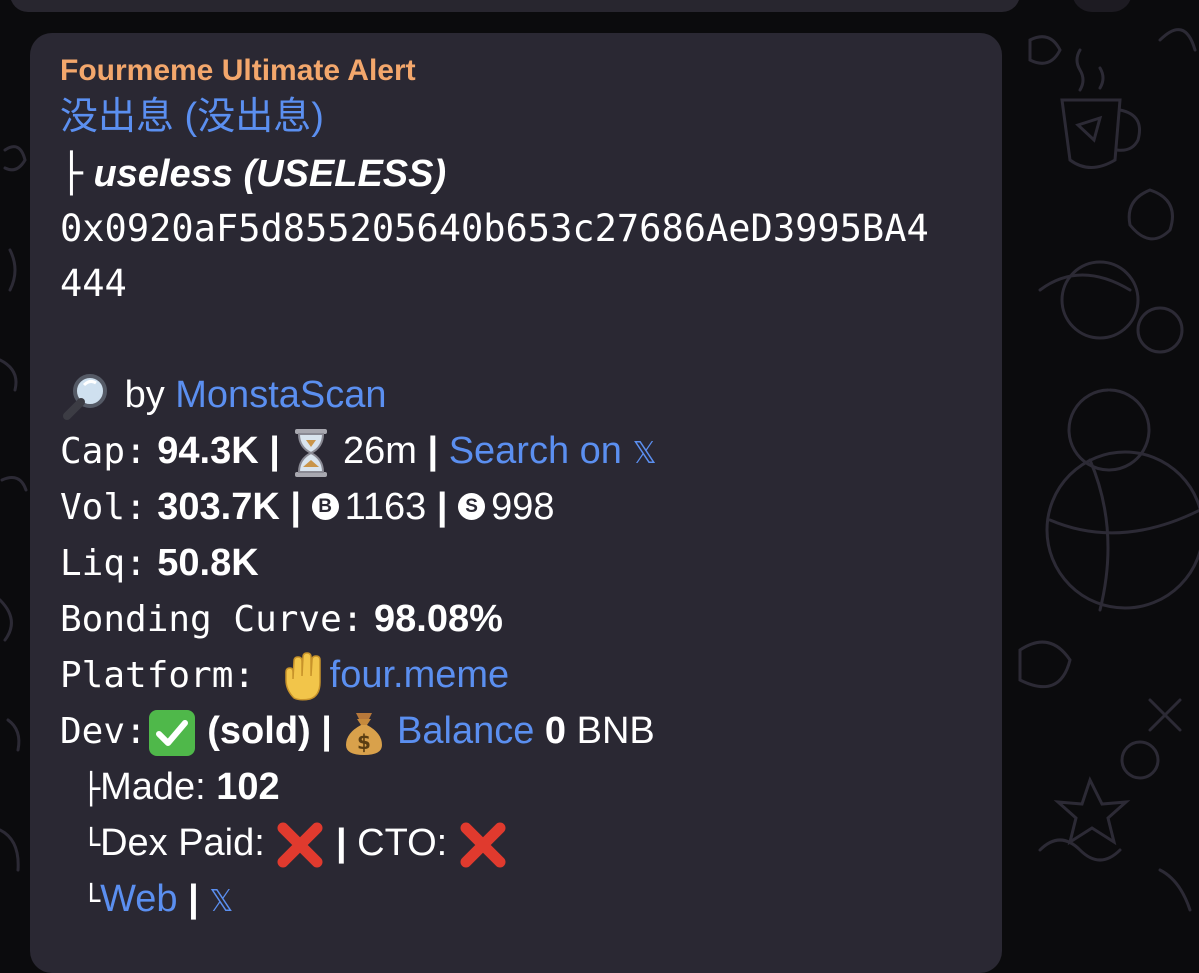  Describe the element at coordinates (472, 506) in the screenshot. I see `sells-icon: S` at that location.